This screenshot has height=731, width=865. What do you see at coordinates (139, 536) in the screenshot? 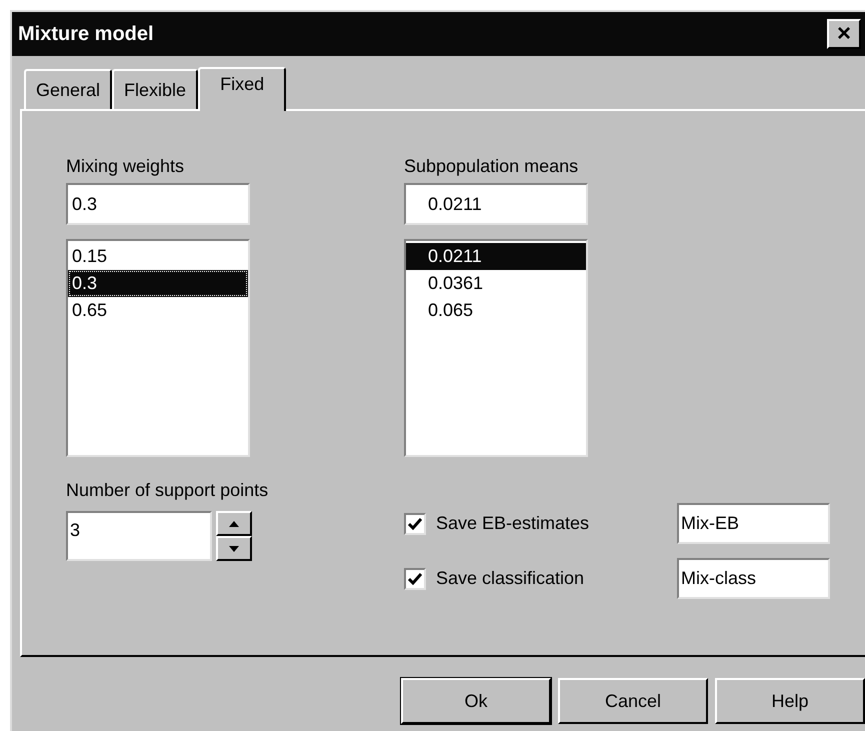
I see `number-field: 3` at bounding box center [139, 536].